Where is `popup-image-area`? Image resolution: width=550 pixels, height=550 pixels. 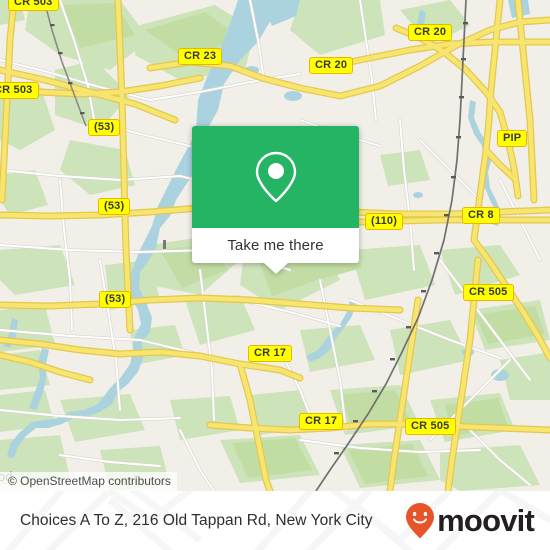
popup-image-area is located at coordinates (275, 177).